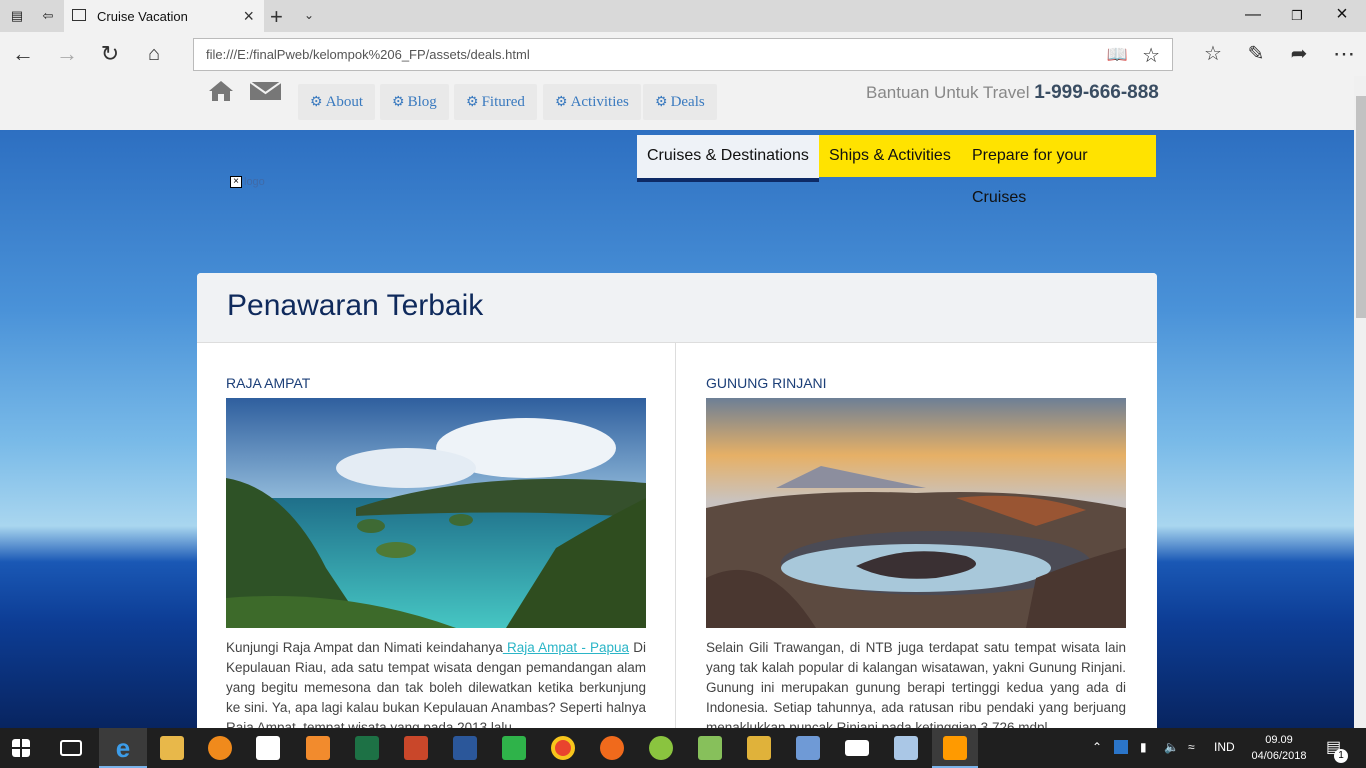  What do you see at coordinates (599, 102) in the screenshot?
I see `nav-activities-label: Activities` at bounding box center [599, 102].